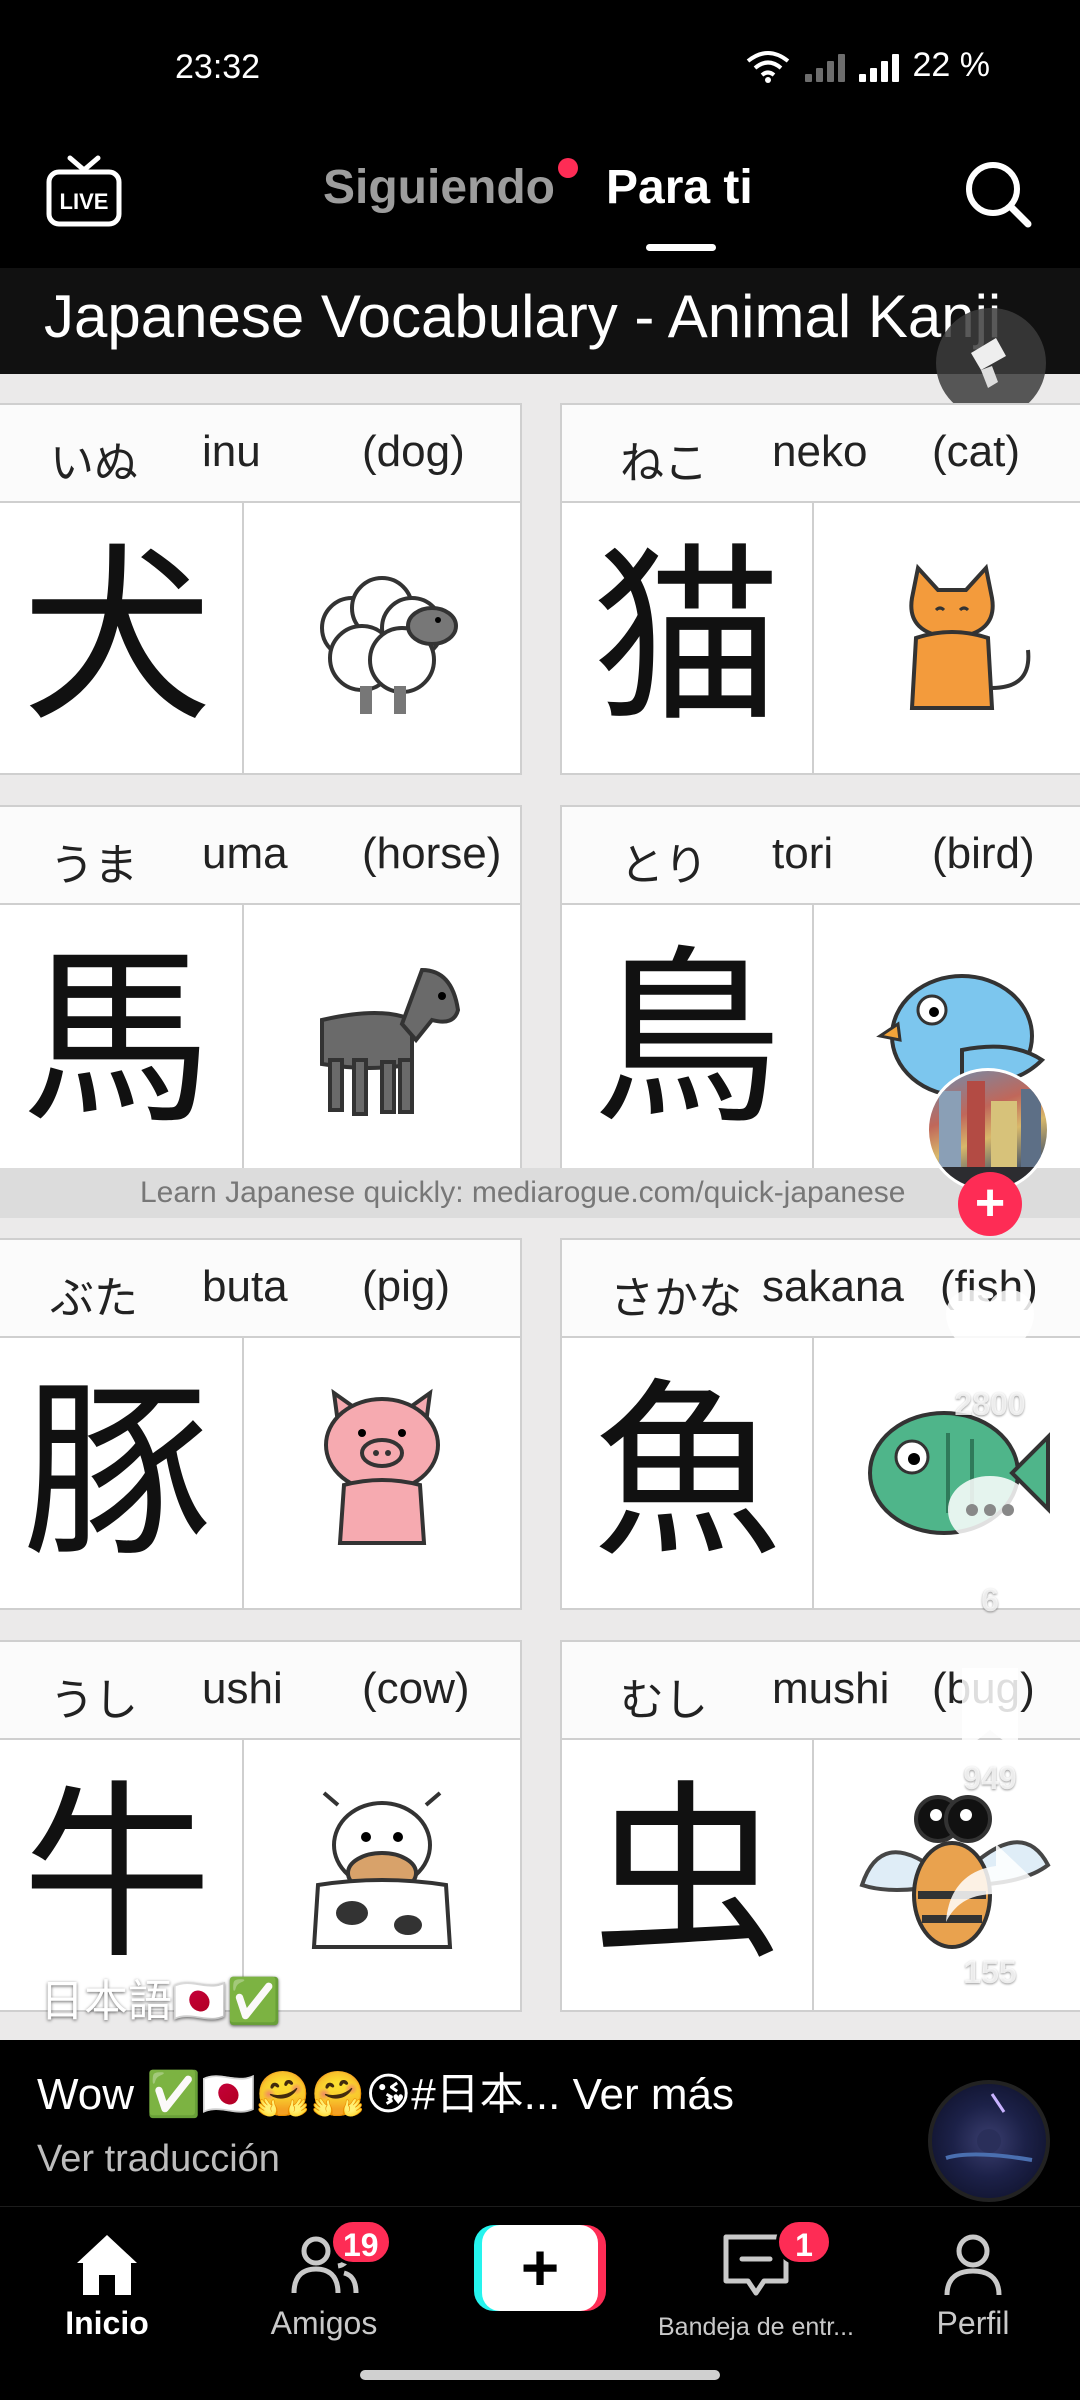  I want to click on status-icons: 22 %, so click(868, 65).